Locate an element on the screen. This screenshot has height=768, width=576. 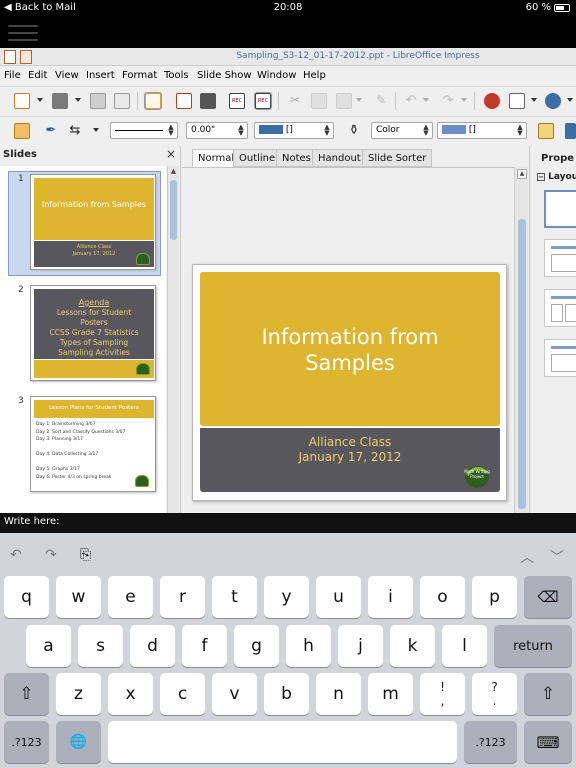
menu-icon is located at coordinates (23, 31).